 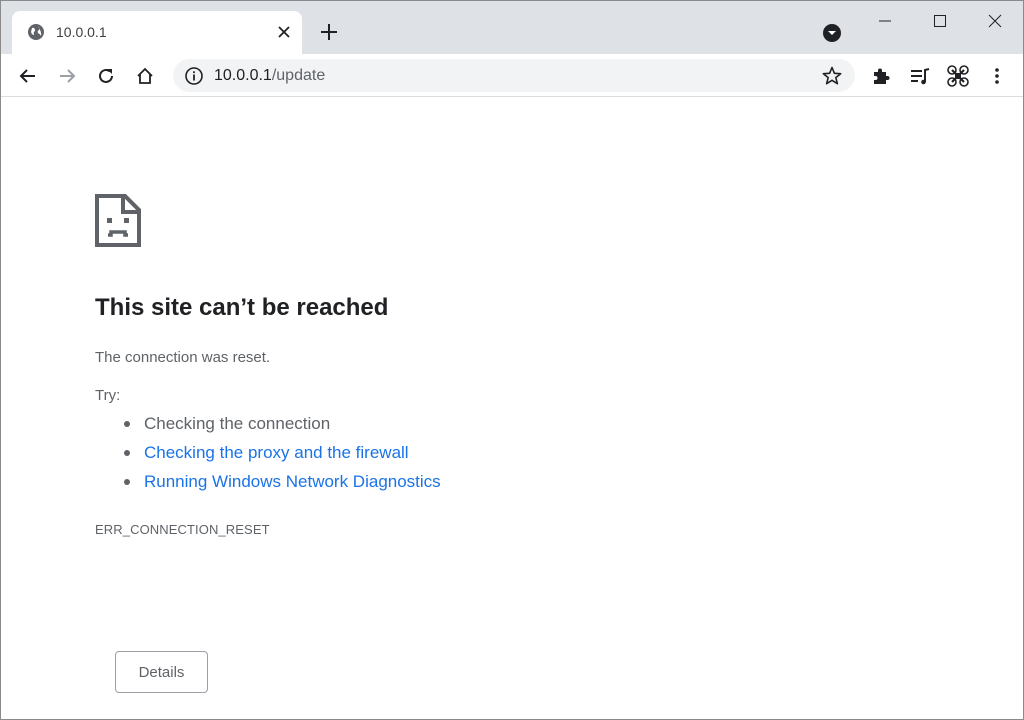 What do you see at coordinates (832, 33) in the screenshot?
I see `tab-search-icon` at bounding box center [832, 33].